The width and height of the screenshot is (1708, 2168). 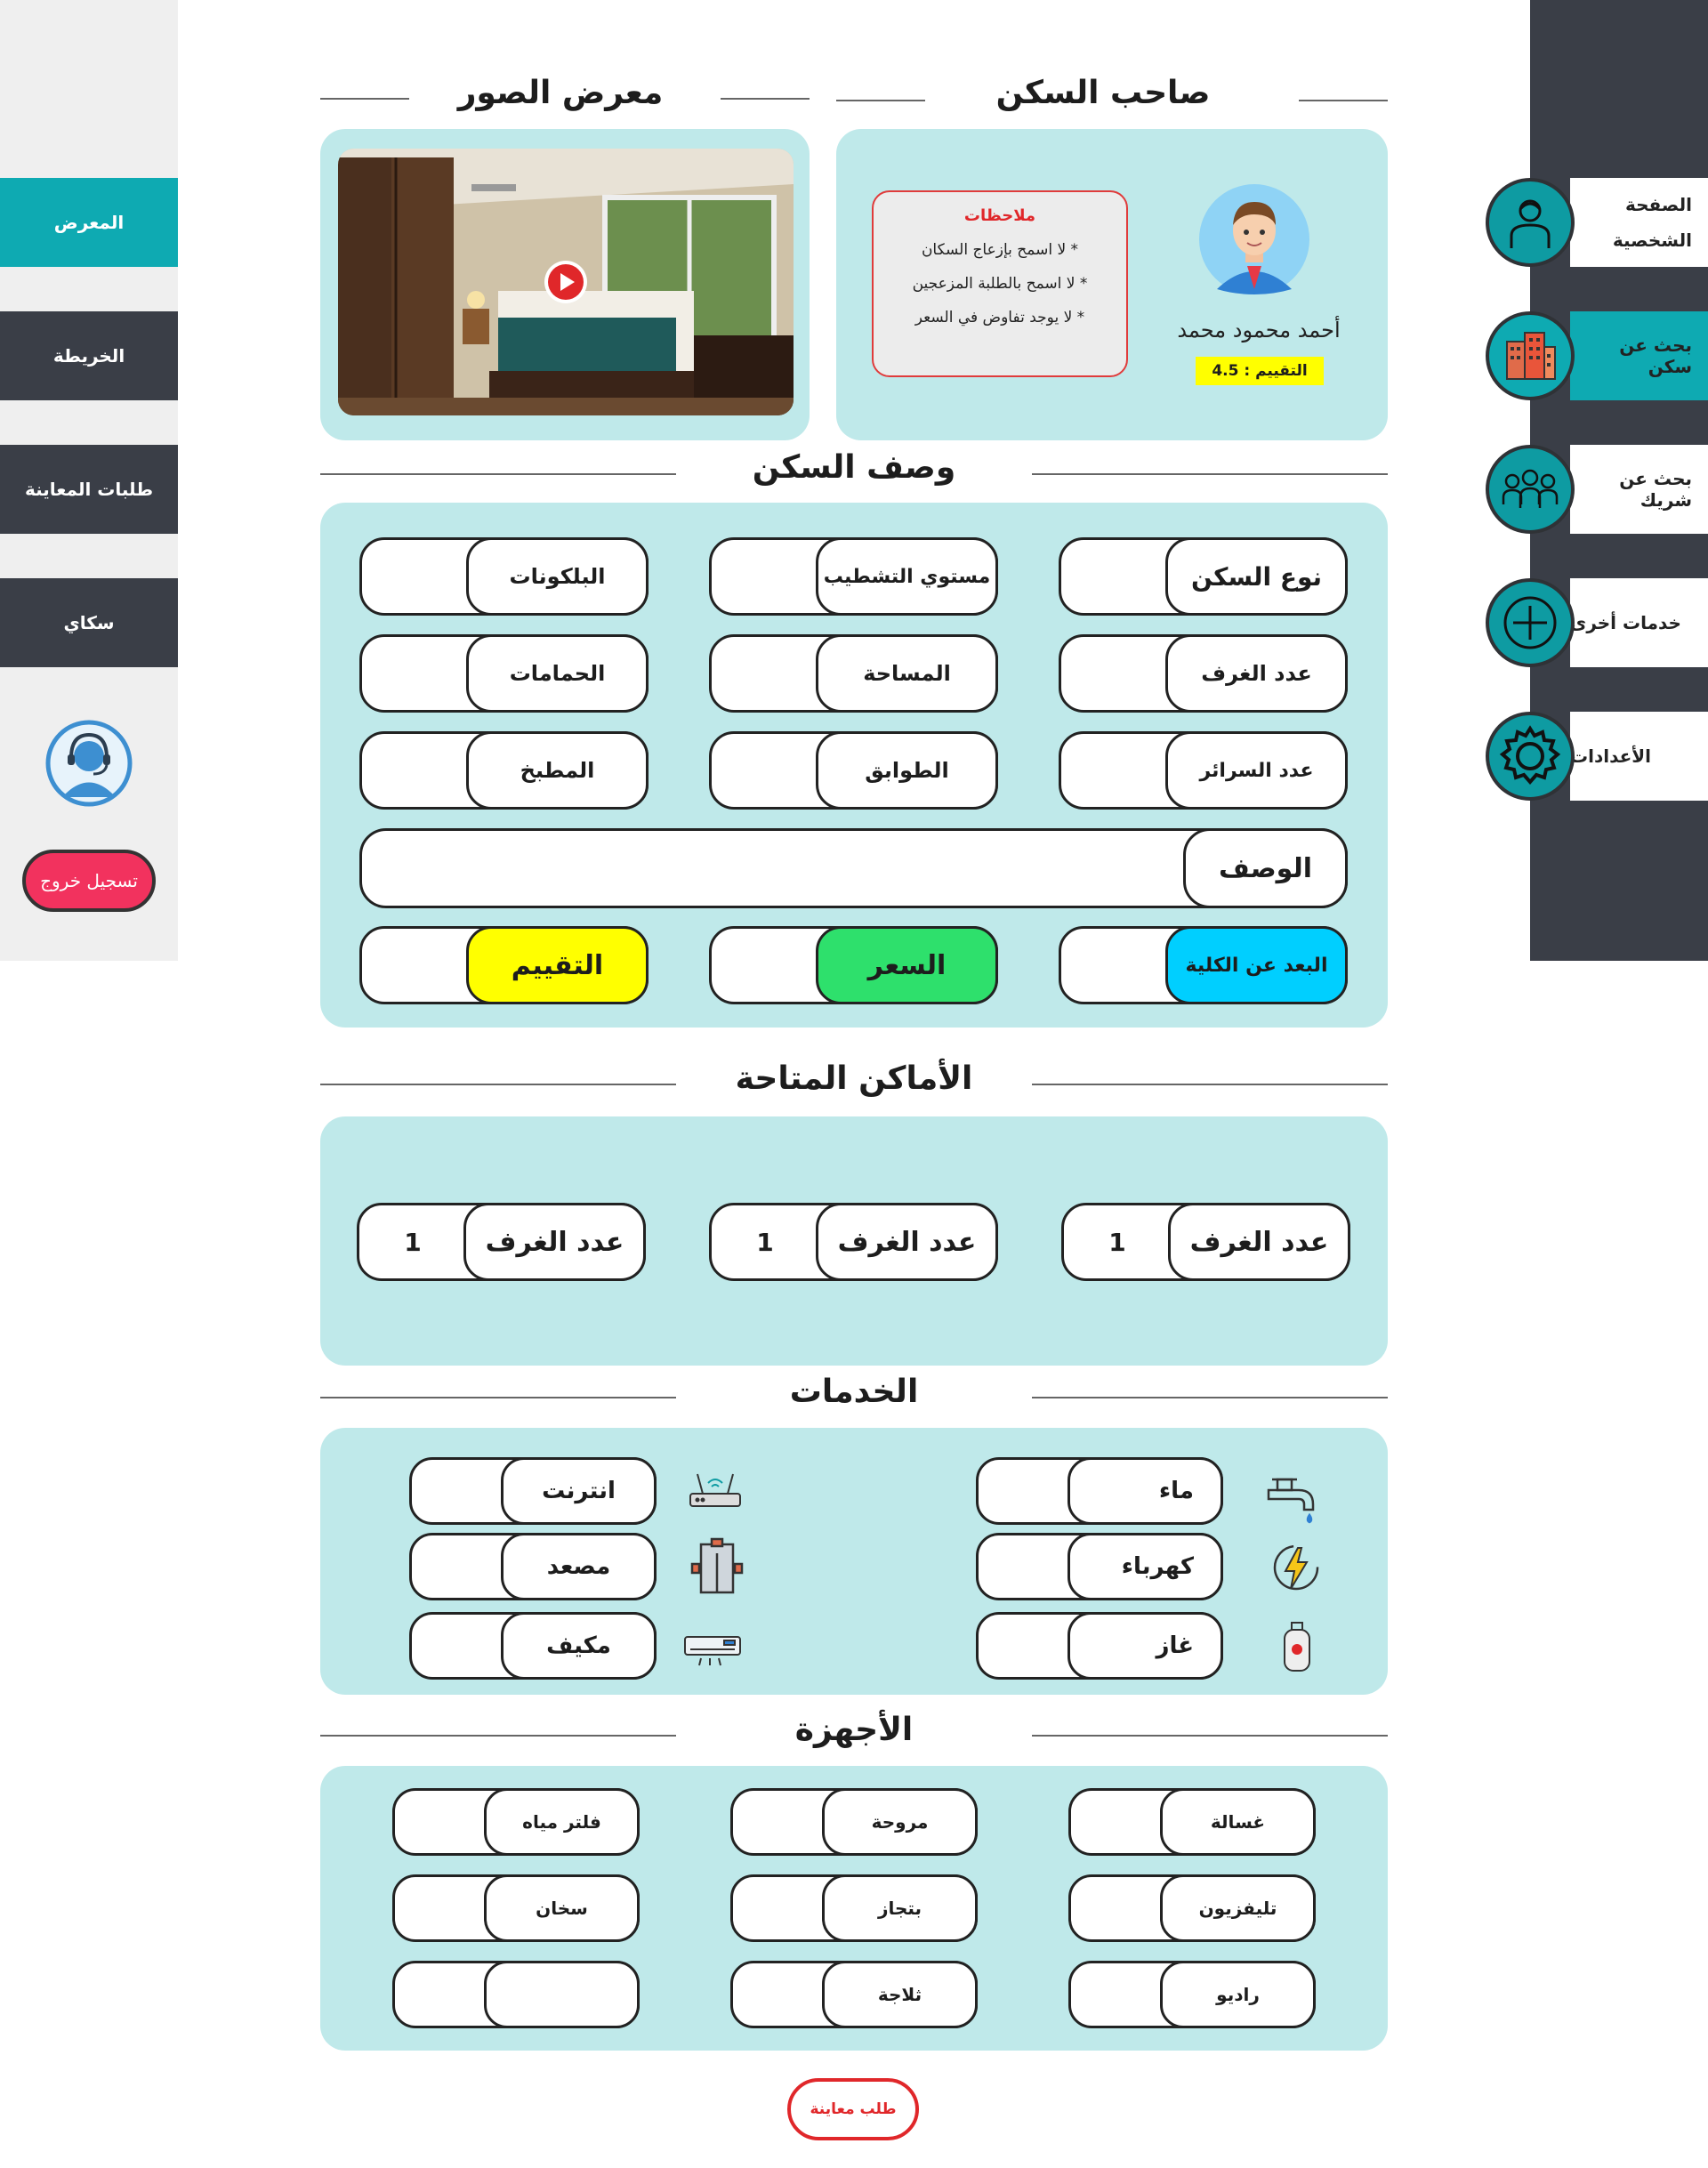 I want to click on field-distance-to-college: البعد عن الكلية, so click(x=1203, y=965).